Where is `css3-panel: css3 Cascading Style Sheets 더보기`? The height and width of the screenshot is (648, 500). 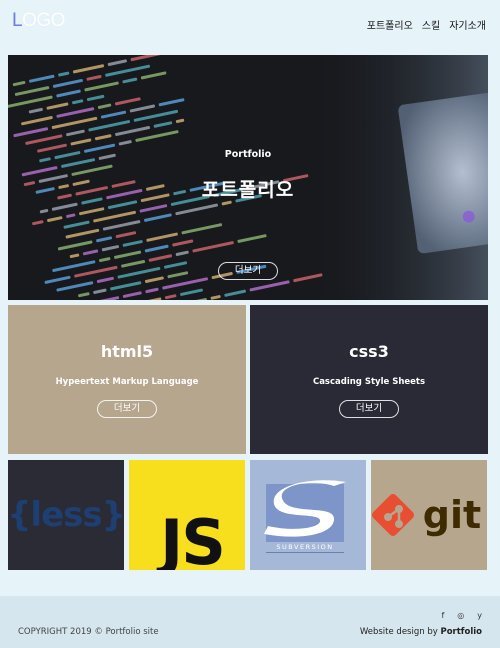
css3-panel: css3 Cascading Style Sheets 더보기 is located at coordinates (369, 379).